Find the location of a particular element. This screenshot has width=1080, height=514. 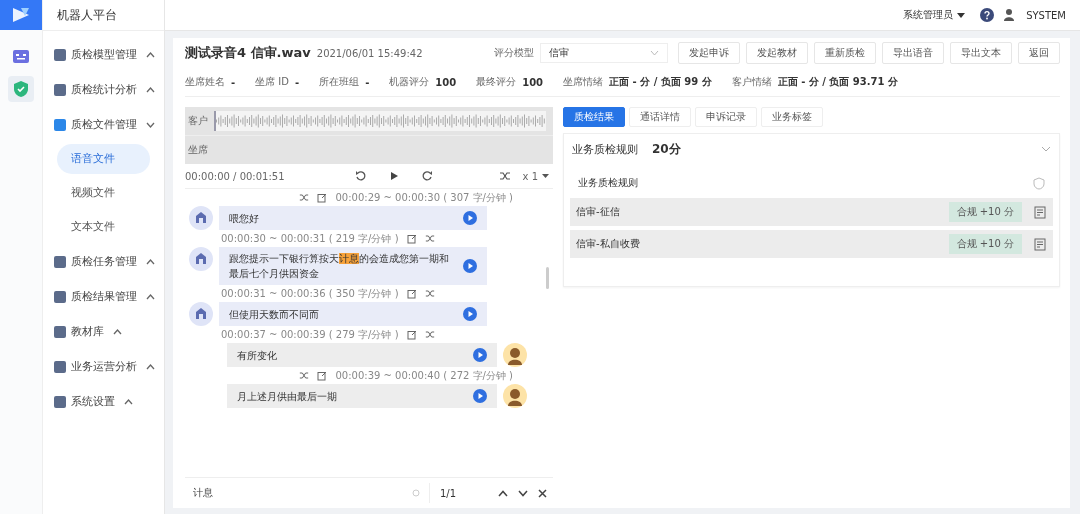

search-count: 1/1 is located at coordinates (448, 493).